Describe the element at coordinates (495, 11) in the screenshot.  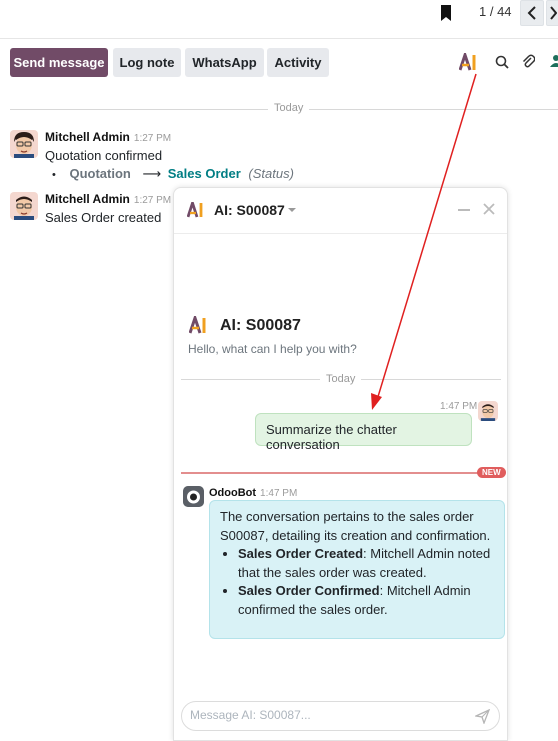
I see `pager-counter: 1 / 44` at that location.